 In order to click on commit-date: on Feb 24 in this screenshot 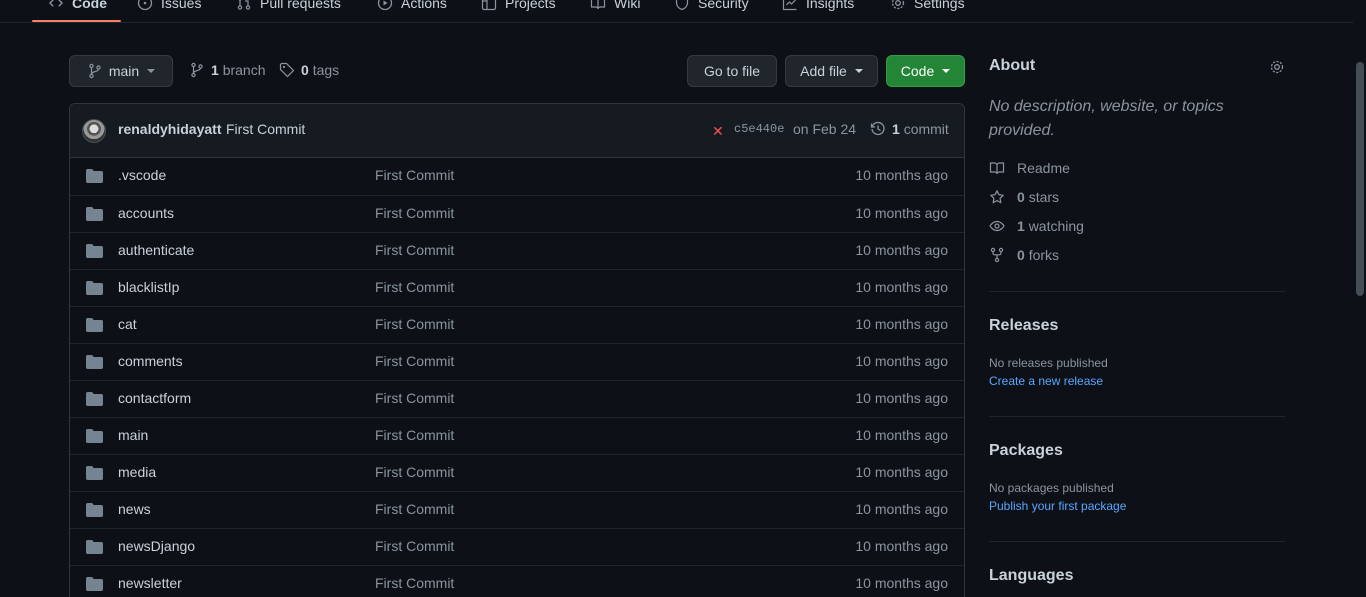, I will do `click(825, 129)`.